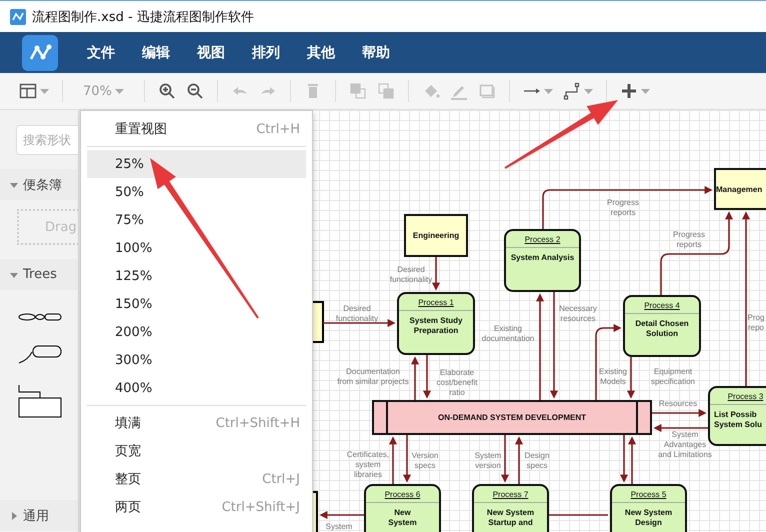 The image size is (766, 532). Describe the element at coordinates (47, 140) in the screenshot. I see `search-field: 搜索形状` at that location.